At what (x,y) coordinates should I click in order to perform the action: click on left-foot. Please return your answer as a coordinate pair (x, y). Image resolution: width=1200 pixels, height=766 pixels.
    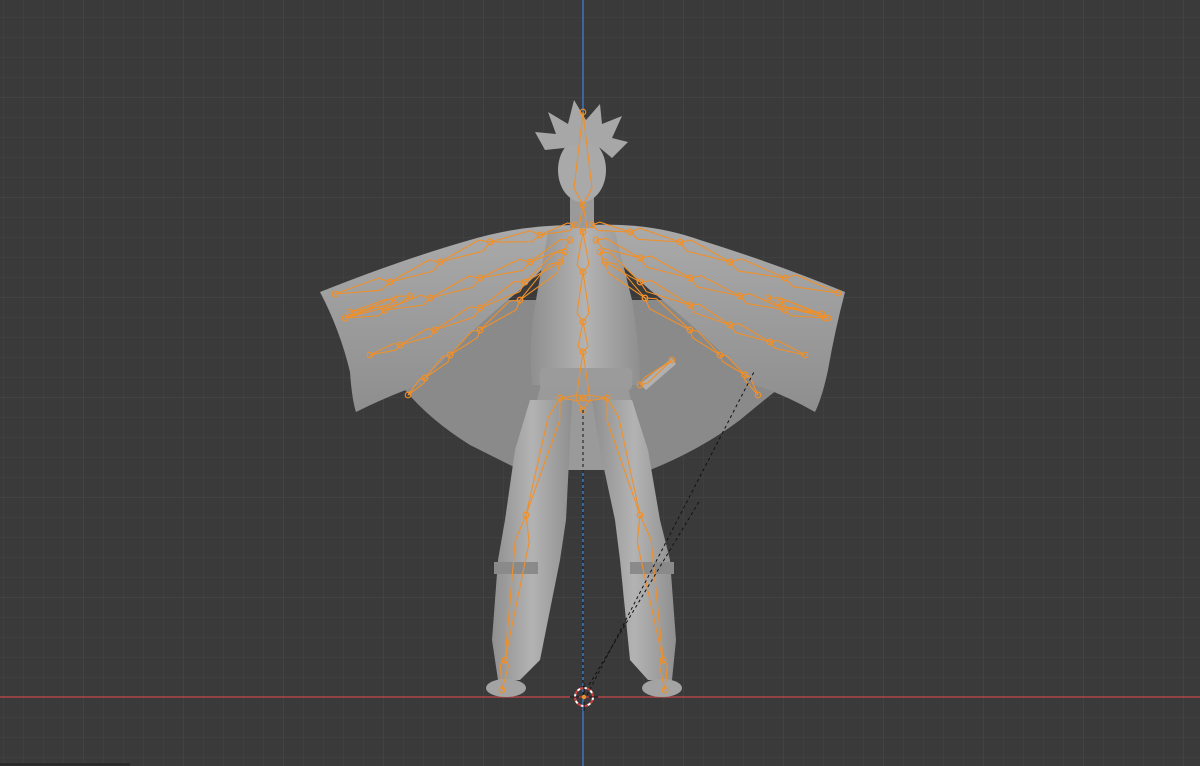
    Looking at the image, I should click on (506, 688).